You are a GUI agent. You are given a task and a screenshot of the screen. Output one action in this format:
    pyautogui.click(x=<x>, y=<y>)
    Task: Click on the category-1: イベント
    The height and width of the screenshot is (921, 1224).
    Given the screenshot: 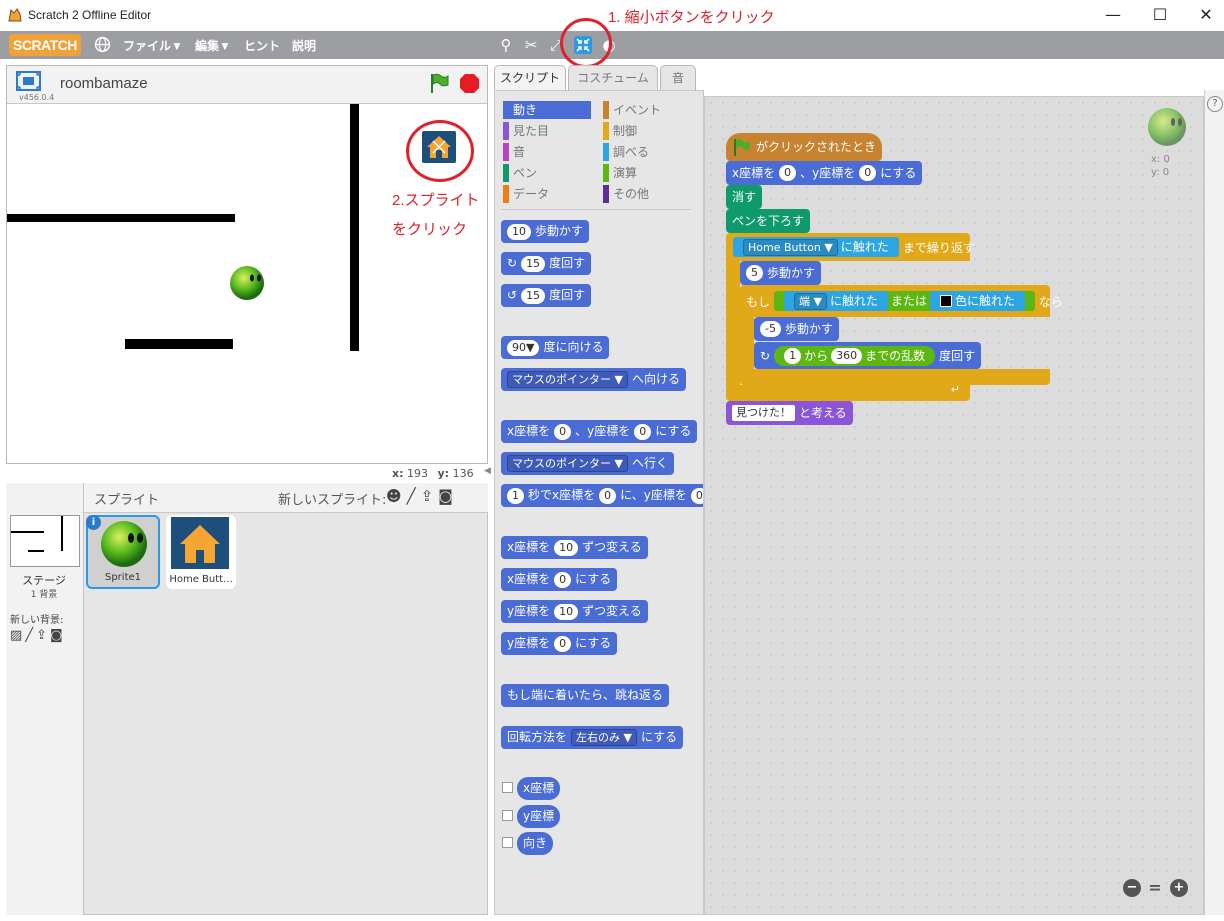 What is the action you would take?
    pyautogui.click(x=647, y=110)
    